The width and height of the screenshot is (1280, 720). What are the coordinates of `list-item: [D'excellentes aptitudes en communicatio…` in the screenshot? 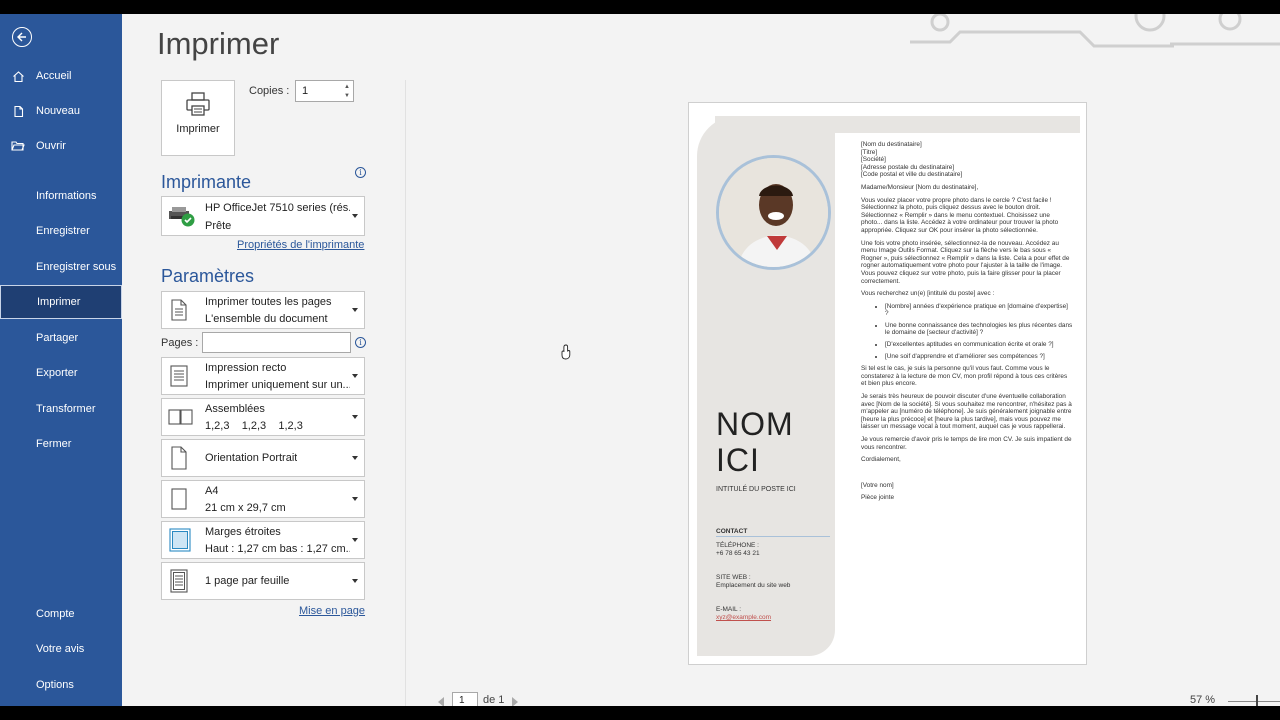 It's located at (979, 345).